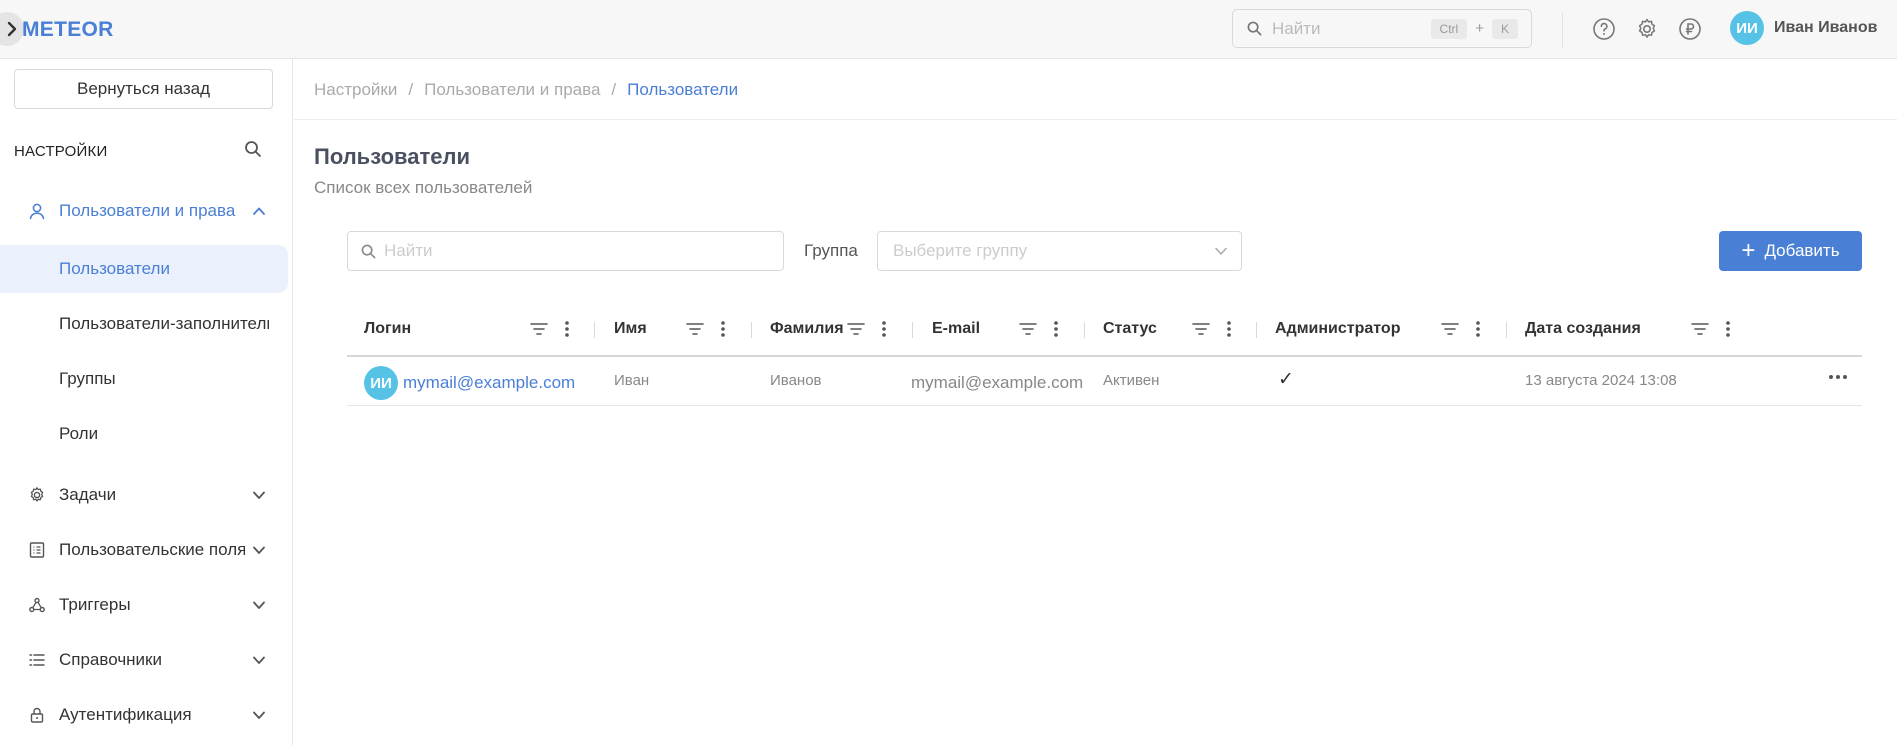  Describe the element at coordinates (565, 251) in the screenshot. I see `users-search-input: Найти` at that location.